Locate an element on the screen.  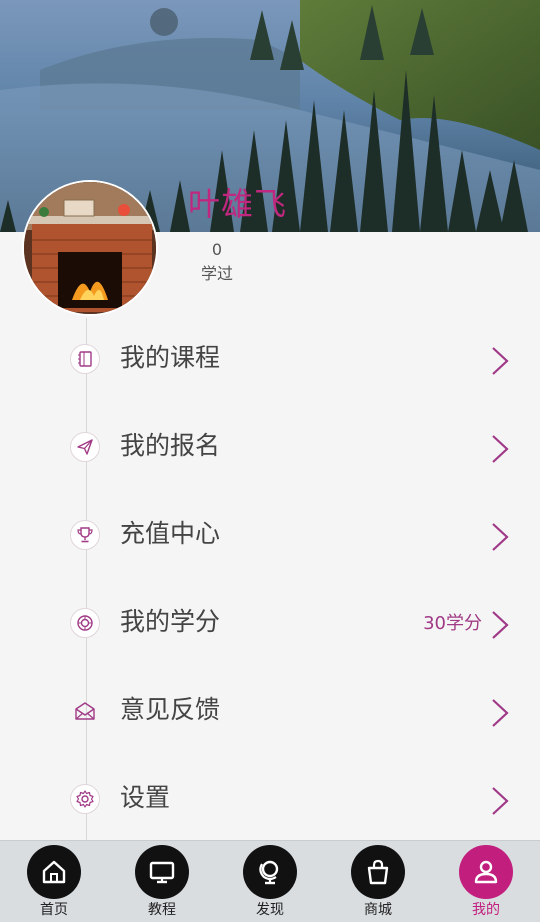
tab-label: 发现 is located at coordinates (270, 910).